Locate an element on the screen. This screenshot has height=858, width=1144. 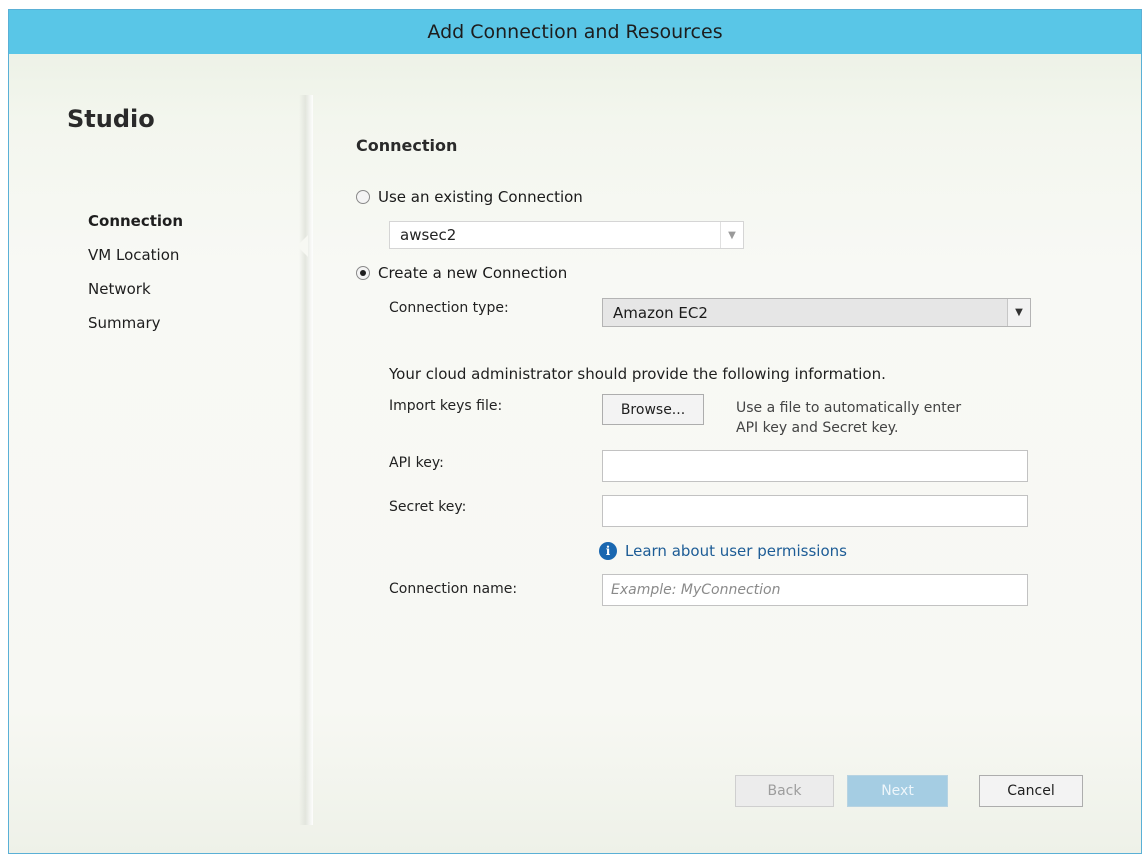
connection-type-dropdown: Amazon EC2 ▼ is located at coordinates (816, 312).